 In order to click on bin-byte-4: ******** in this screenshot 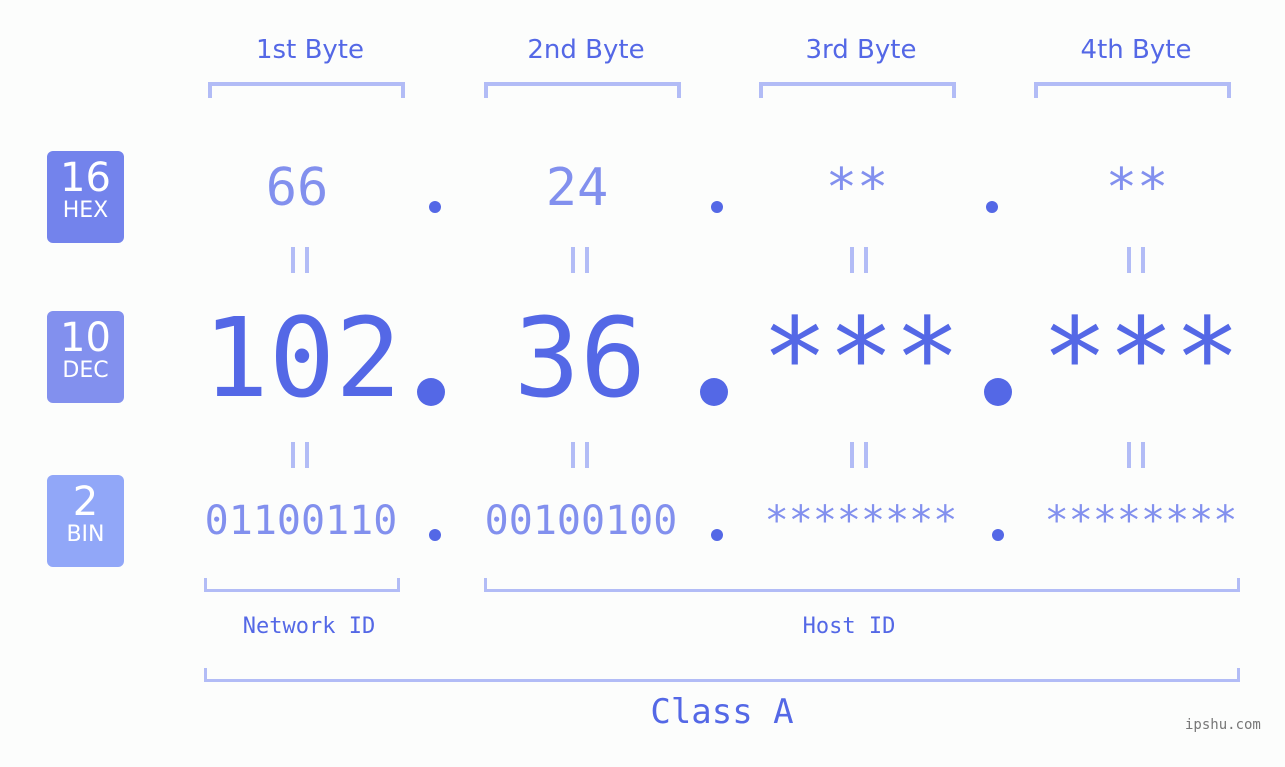, I will do `click(1141, 521)`.